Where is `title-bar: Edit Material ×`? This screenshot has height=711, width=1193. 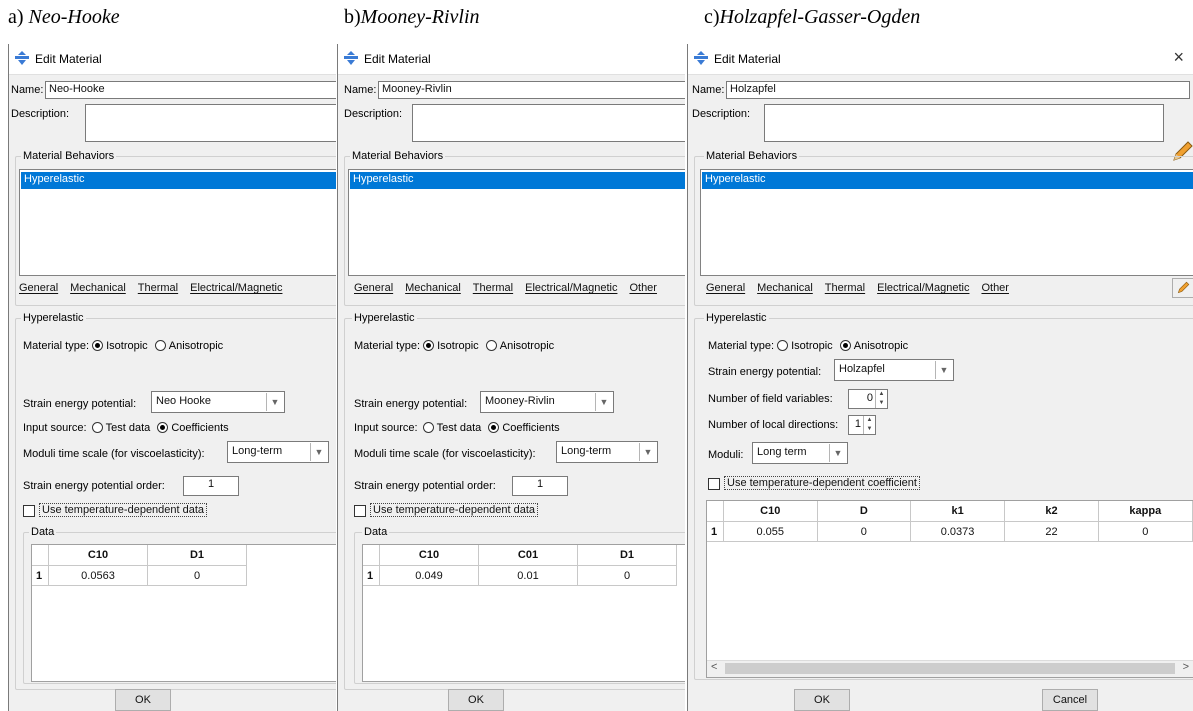
title-bar: Edit Material × is located at coordinates (940, 59).